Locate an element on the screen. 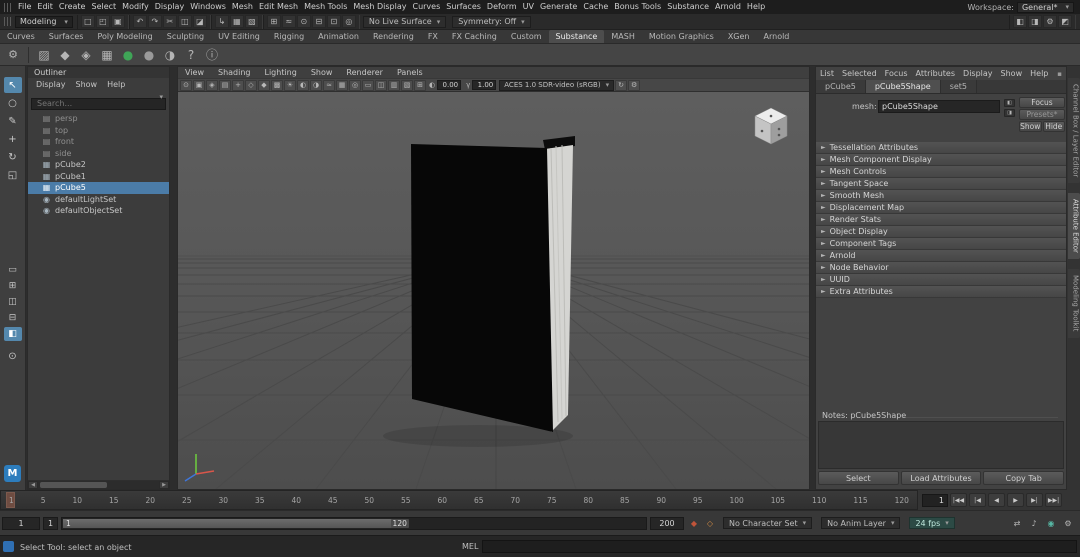 Image resolution: width=1080 pixels, height=557 pixels. substance-bake-icon: ▦ is located at coordinates (107, 55).